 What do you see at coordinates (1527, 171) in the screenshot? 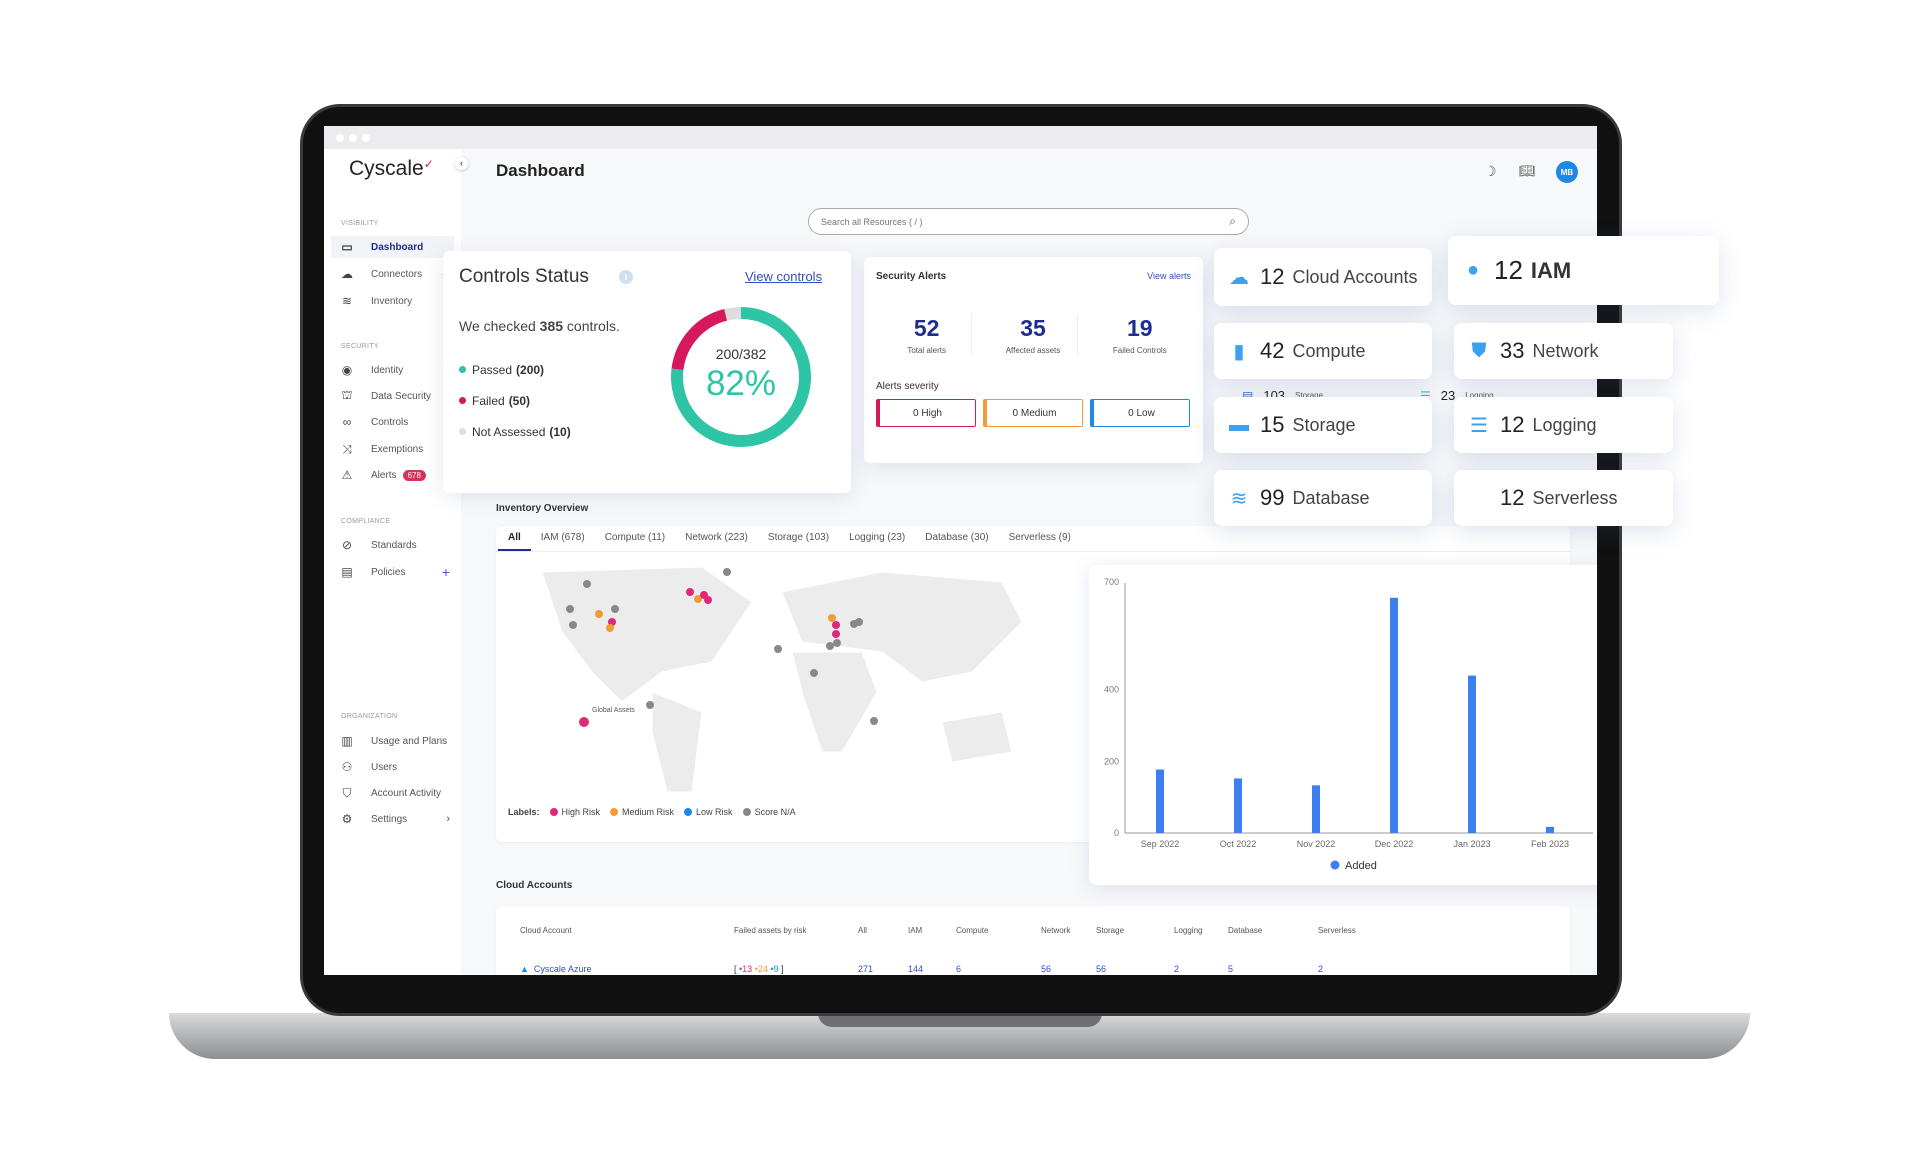
I see `docs-book-icon: 📖︎` at bounding box center [1527, 171].